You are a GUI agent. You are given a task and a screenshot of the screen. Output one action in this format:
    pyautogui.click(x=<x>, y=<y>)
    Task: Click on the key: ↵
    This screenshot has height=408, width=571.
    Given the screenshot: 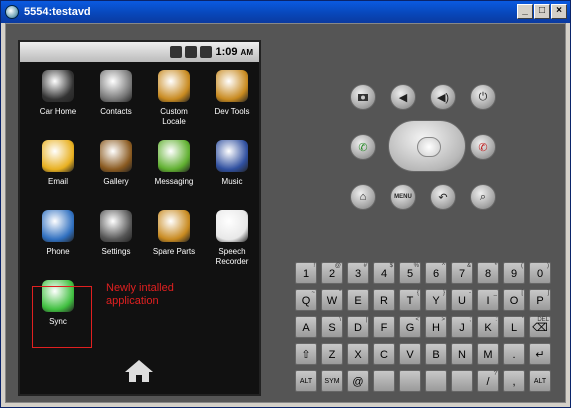 What is the action you would take?
    pyautogui.click(x=540, y=354)
    